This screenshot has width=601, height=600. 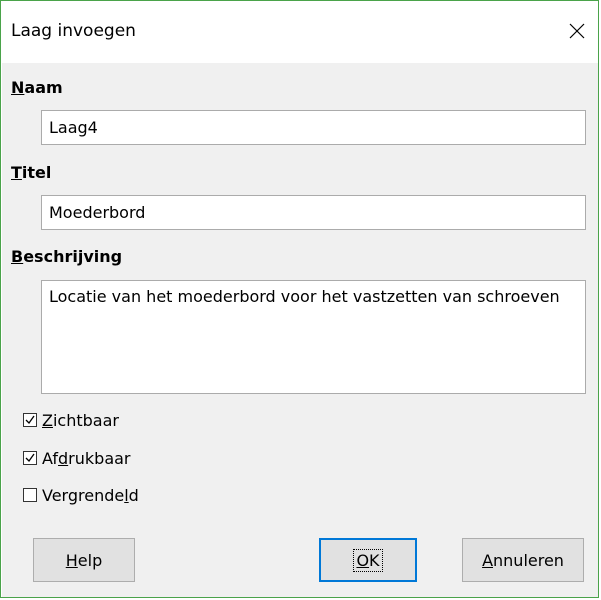 What do you see at coordinates (73, 31) in the screenshot?
I see `dialog-title: Laag invoegen` at bounding box center [73, 31].